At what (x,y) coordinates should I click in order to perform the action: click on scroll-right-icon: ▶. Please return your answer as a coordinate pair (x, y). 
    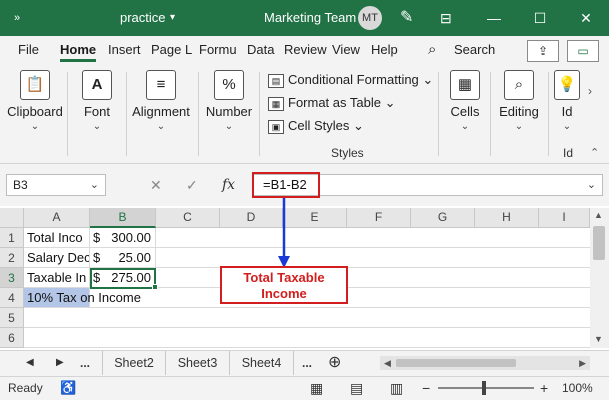
    Looking at the image, I should click on (582, 363).